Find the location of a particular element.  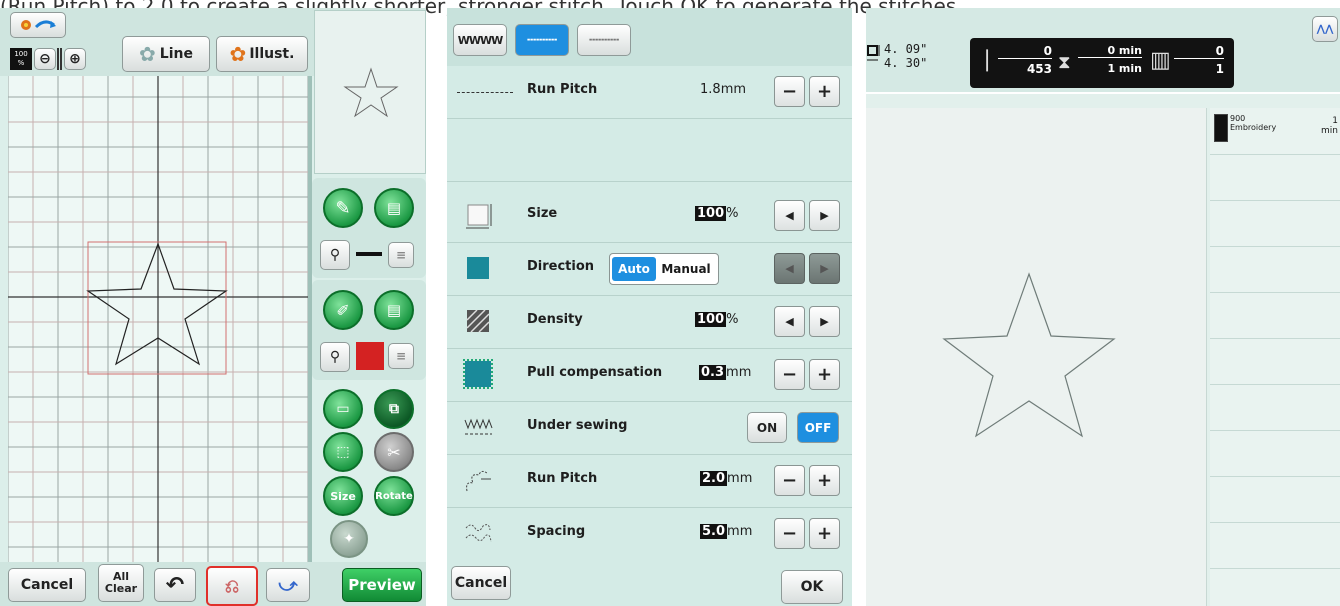

stipple-stitch-tab: ╍╍╍╍╍ is located at coordinates (604, 40).